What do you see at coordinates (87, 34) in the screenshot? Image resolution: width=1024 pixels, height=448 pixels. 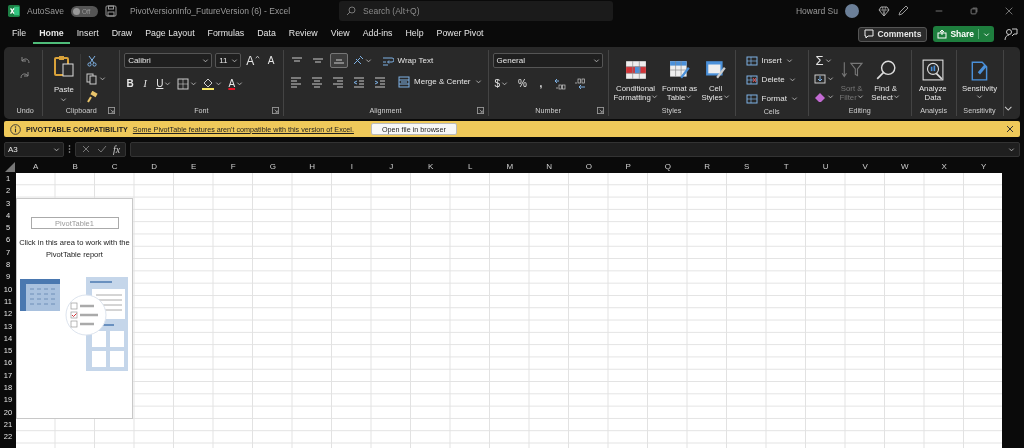 I see `ribbon-tab: Insert` at bounding box center [87, 34].